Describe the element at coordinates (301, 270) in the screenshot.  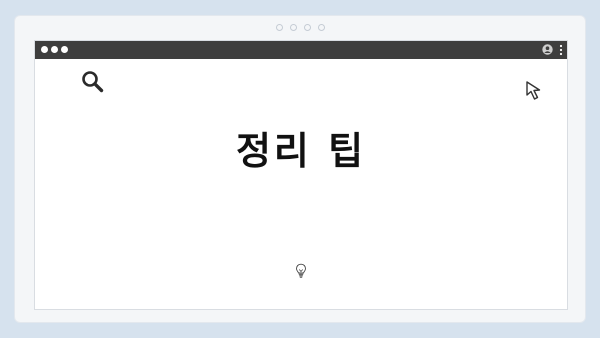
I see `lightbulb-icon` at that location.